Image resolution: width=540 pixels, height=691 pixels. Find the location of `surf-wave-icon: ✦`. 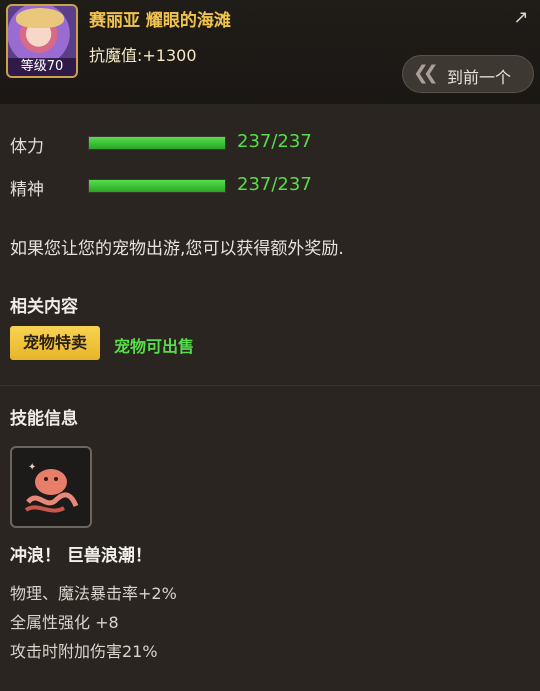

surf-wave-icon: ✦ is located at coordinates (51, 487).